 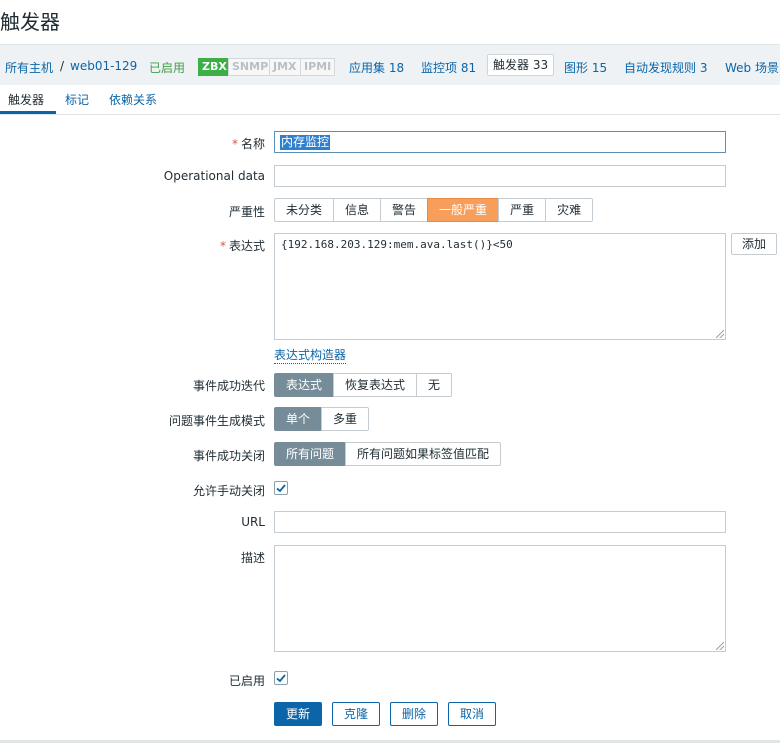 I want to click on ok-event-expression: 表达式, so click(x=304, y=385).